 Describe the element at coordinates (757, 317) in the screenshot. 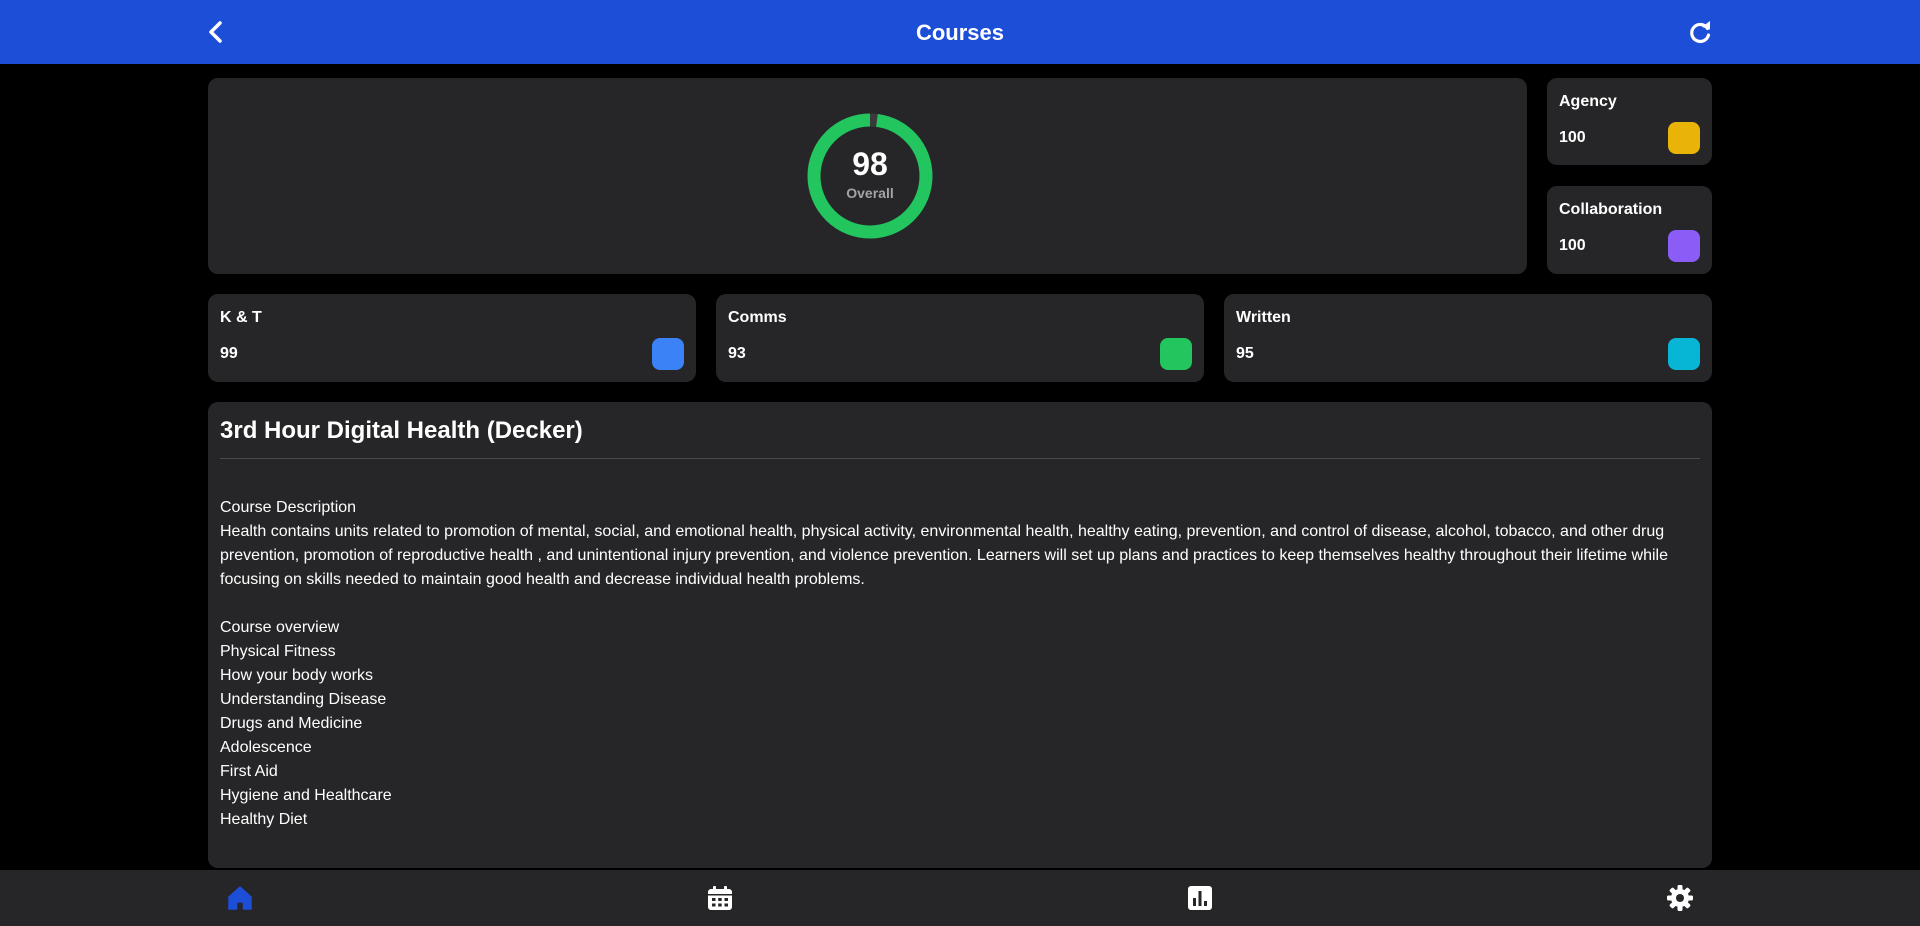

I see `score-label: Comms` at that location.